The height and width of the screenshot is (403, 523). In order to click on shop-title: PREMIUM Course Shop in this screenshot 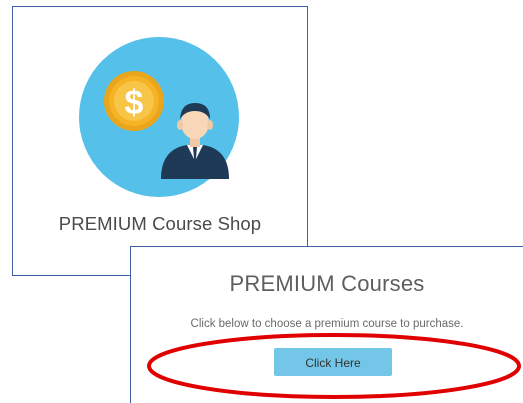, I will do `click(160, 223)`.